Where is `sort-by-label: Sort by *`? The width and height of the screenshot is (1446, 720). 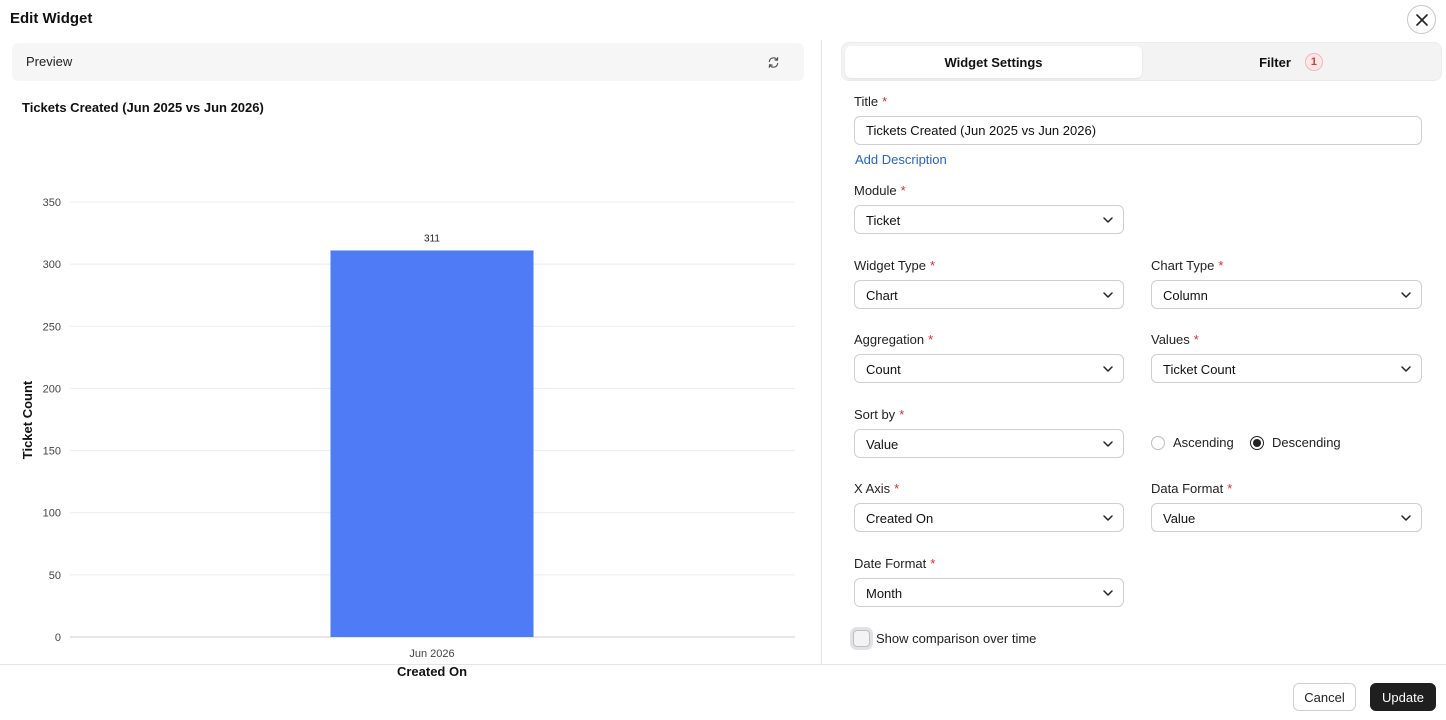
sort-by-label: Sort by * is located at coordinates (879, 414).